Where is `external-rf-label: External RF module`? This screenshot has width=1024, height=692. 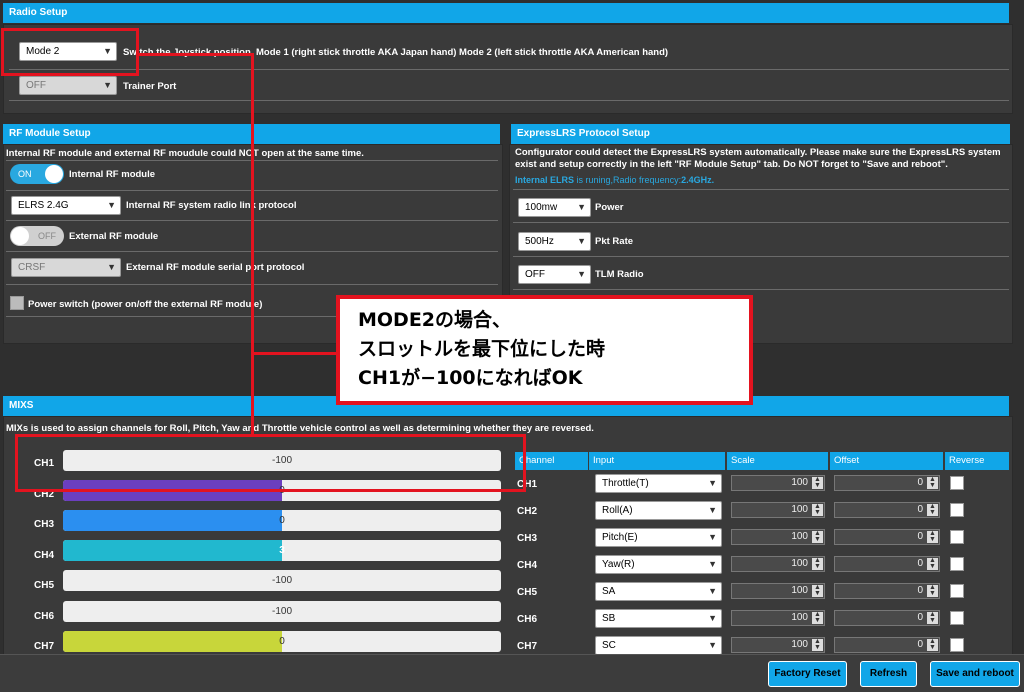 external-rf-label: External RF module is located at coordinates (114, 236).